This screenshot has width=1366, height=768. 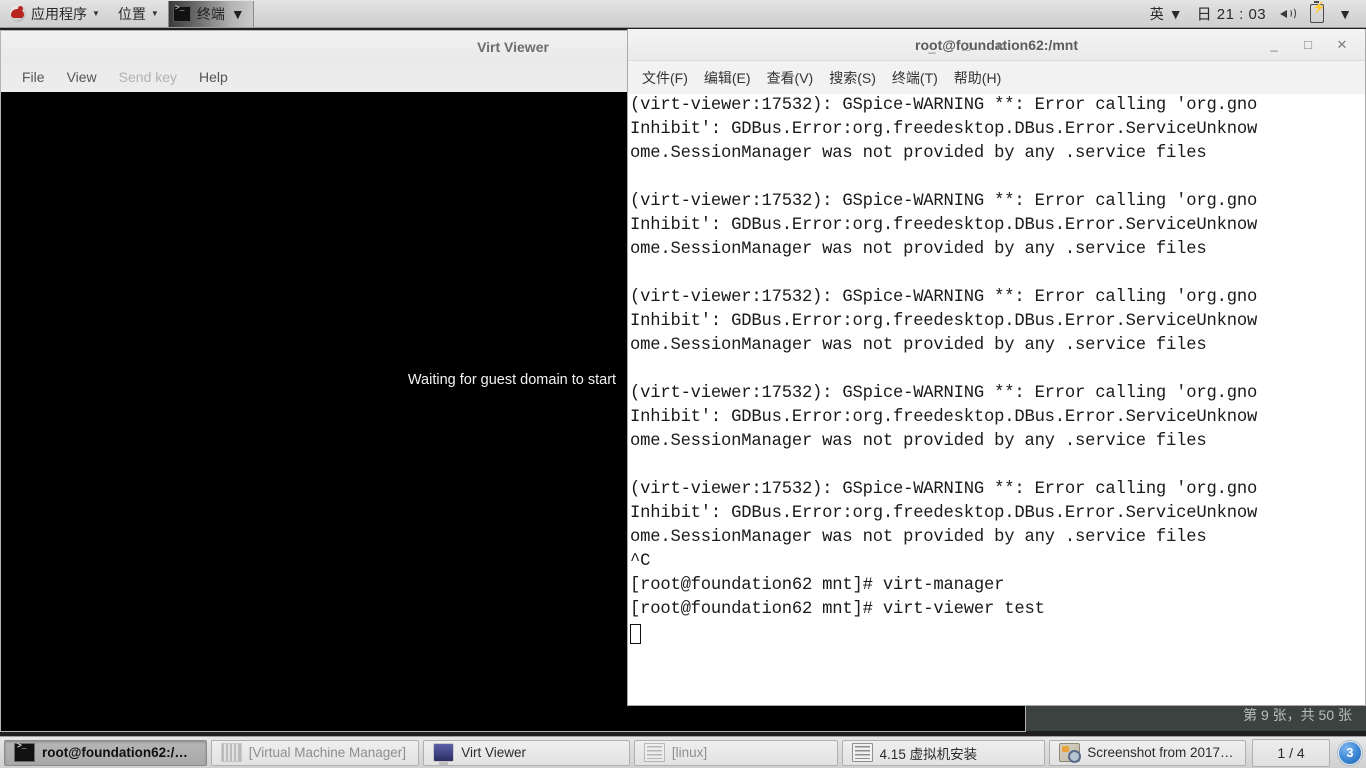 What do you see at coordinates (494, 752) in the screenshot?
I see `taskbar-item-label: Virt Viewer` at bounding box center [494, 752].